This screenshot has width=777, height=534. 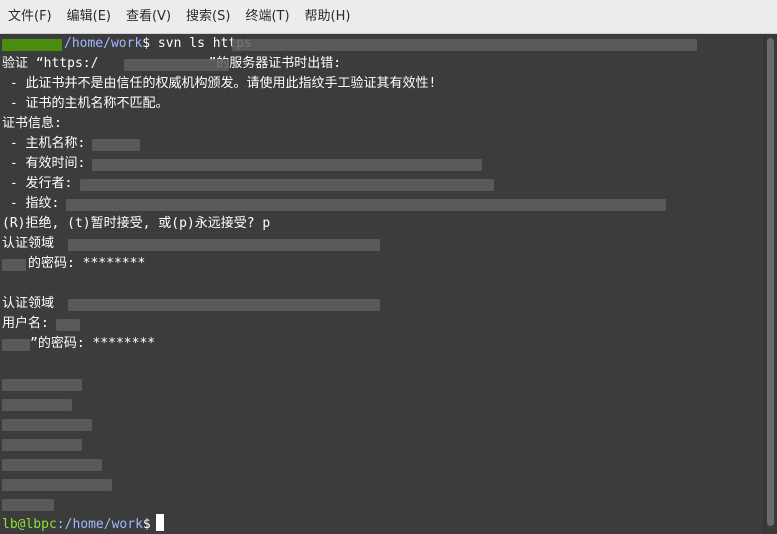 I want to click on cert-issuer: - 发行者:, so click(x=37, y=183).